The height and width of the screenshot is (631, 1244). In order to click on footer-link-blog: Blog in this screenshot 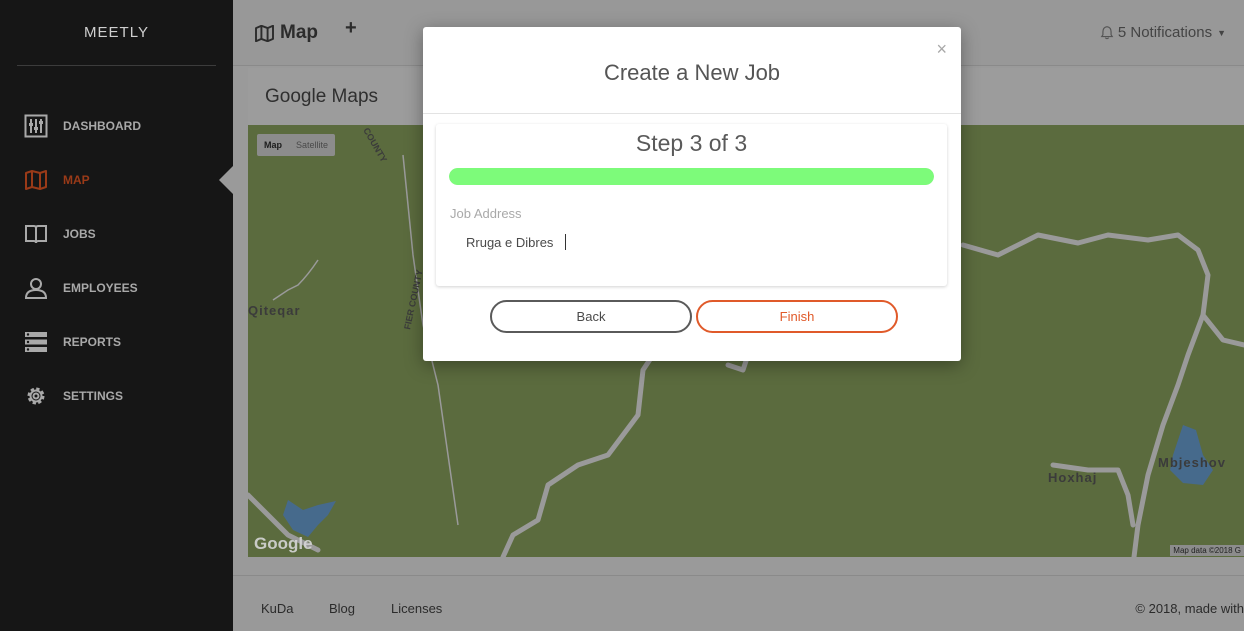, I will do `click(342, 608)`.